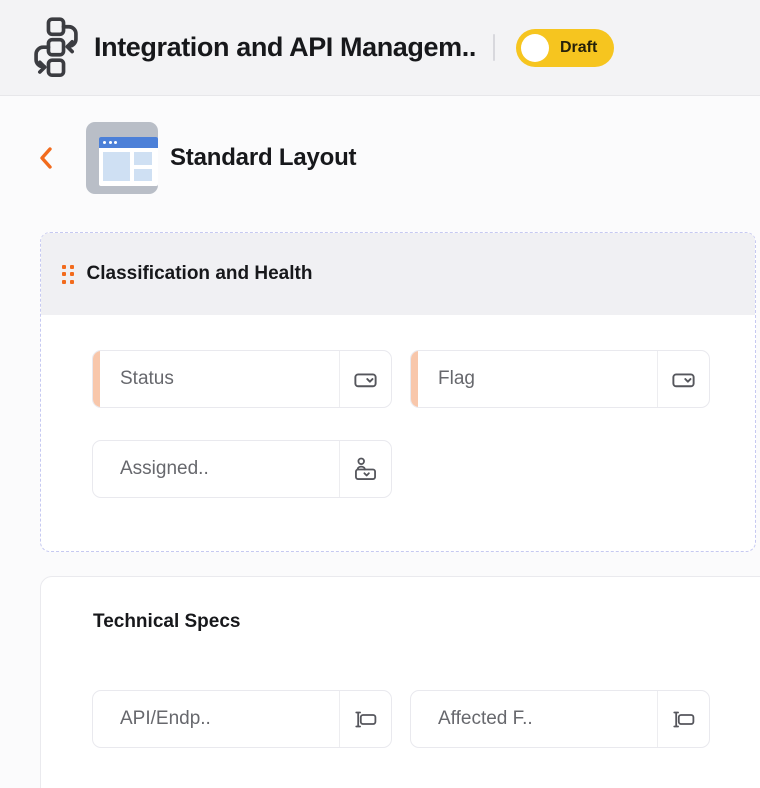 This screenshot has height=788, width=760. Describe the element at coordinates (56, 47) in the screenshot. I see `workflow-icon` at that location.